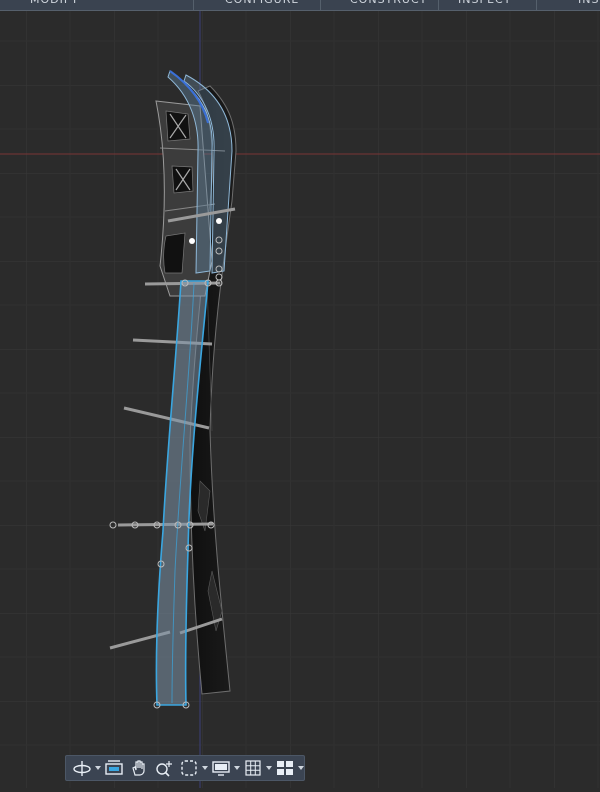 The width and height of the screenshot is (600, 792). I want to click on grid-snap-dropdown, so click(269, 768).